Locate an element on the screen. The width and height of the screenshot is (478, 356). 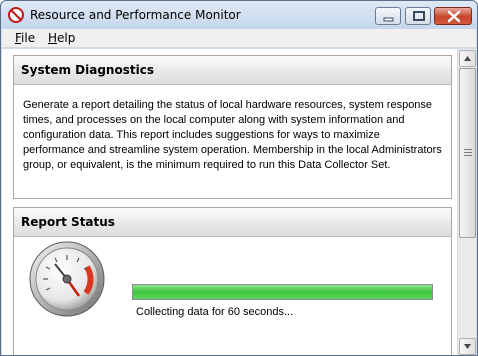
section-header: System Diagnostics is located at coordinates (232, 70).